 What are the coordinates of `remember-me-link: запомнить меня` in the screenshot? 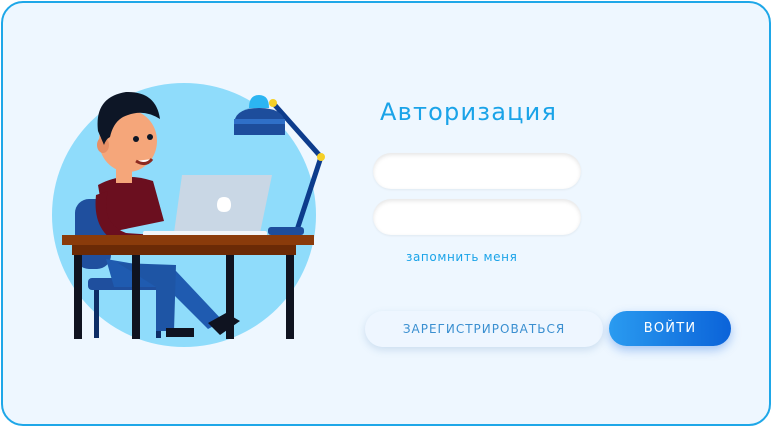 It's located at (461, 257).